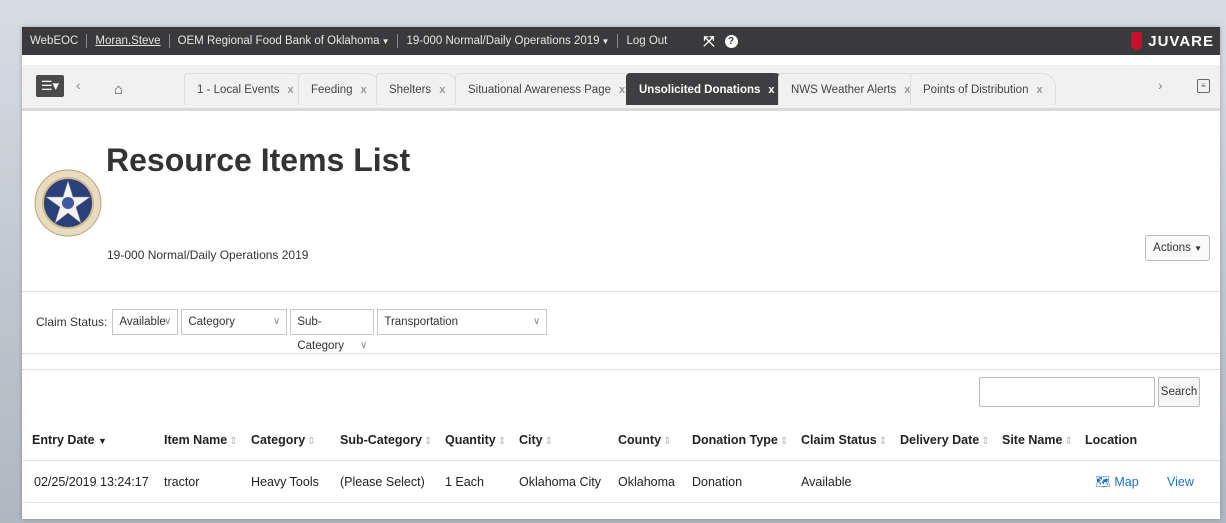  What do you see at coordinates (1181, 41) in the screenshot?
I see `brand-name: JUVARE` at bounding box center [1181, 41].